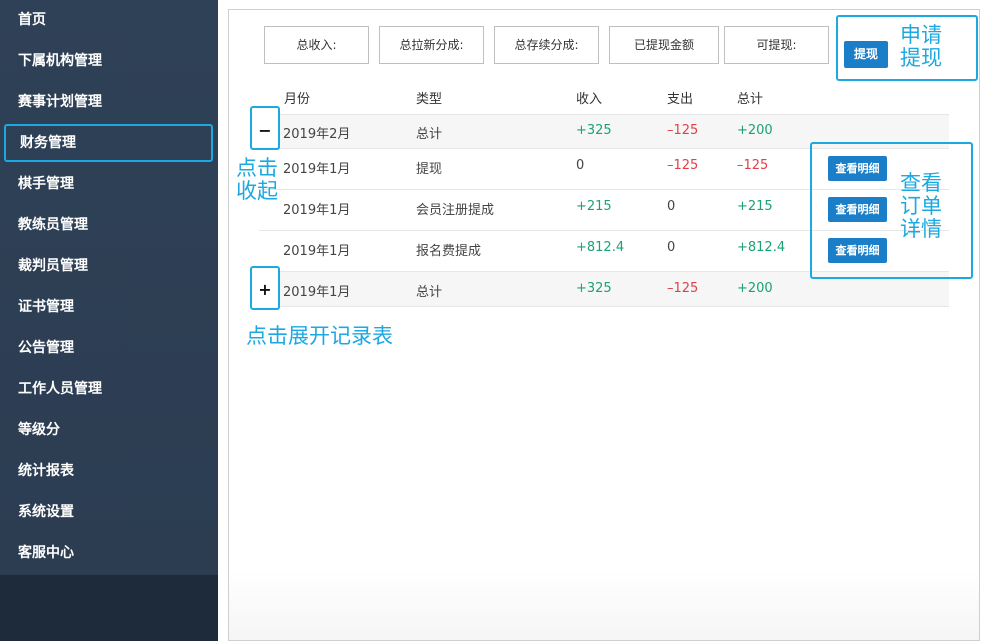 This screenshot has width=981, height=641. Describe the element at coordinates (921, 206) in the screenshot. I see `annotation-view-order: 查看 订单 详情` at that location.